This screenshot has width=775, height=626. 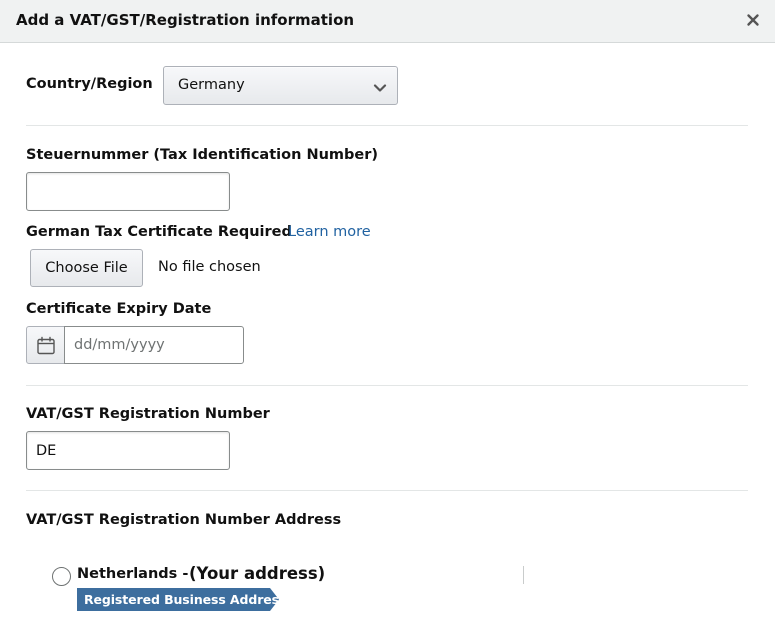 What do you see at coordinates (387, 21) in the screenshot?
I see `modal-header: Add a VAT/GST/Registration information` at bounding box center [387, 21].